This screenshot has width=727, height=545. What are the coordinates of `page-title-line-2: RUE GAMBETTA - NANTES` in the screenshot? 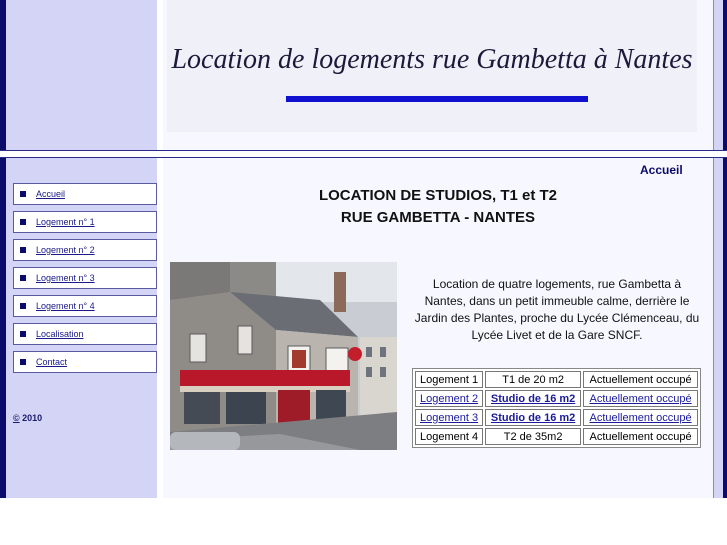 It's located at (438, 217).